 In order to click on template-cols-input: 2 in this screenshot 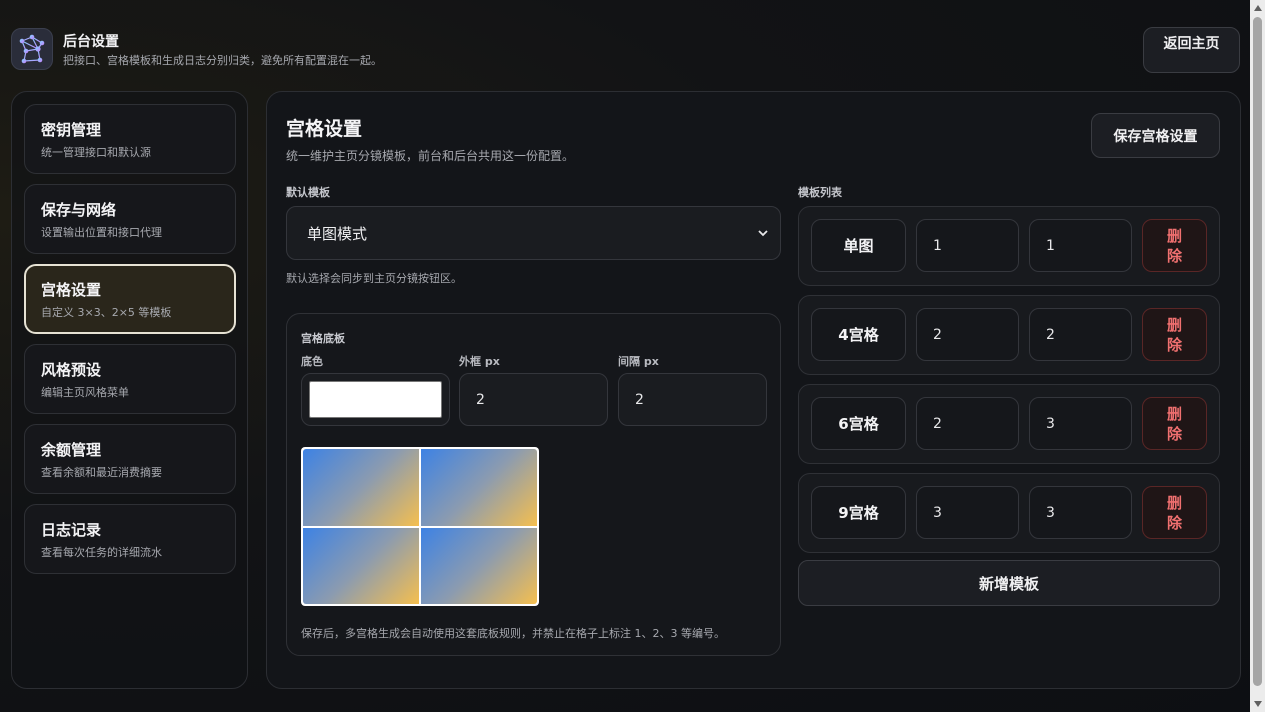, I will do `click(1080, 334)`.